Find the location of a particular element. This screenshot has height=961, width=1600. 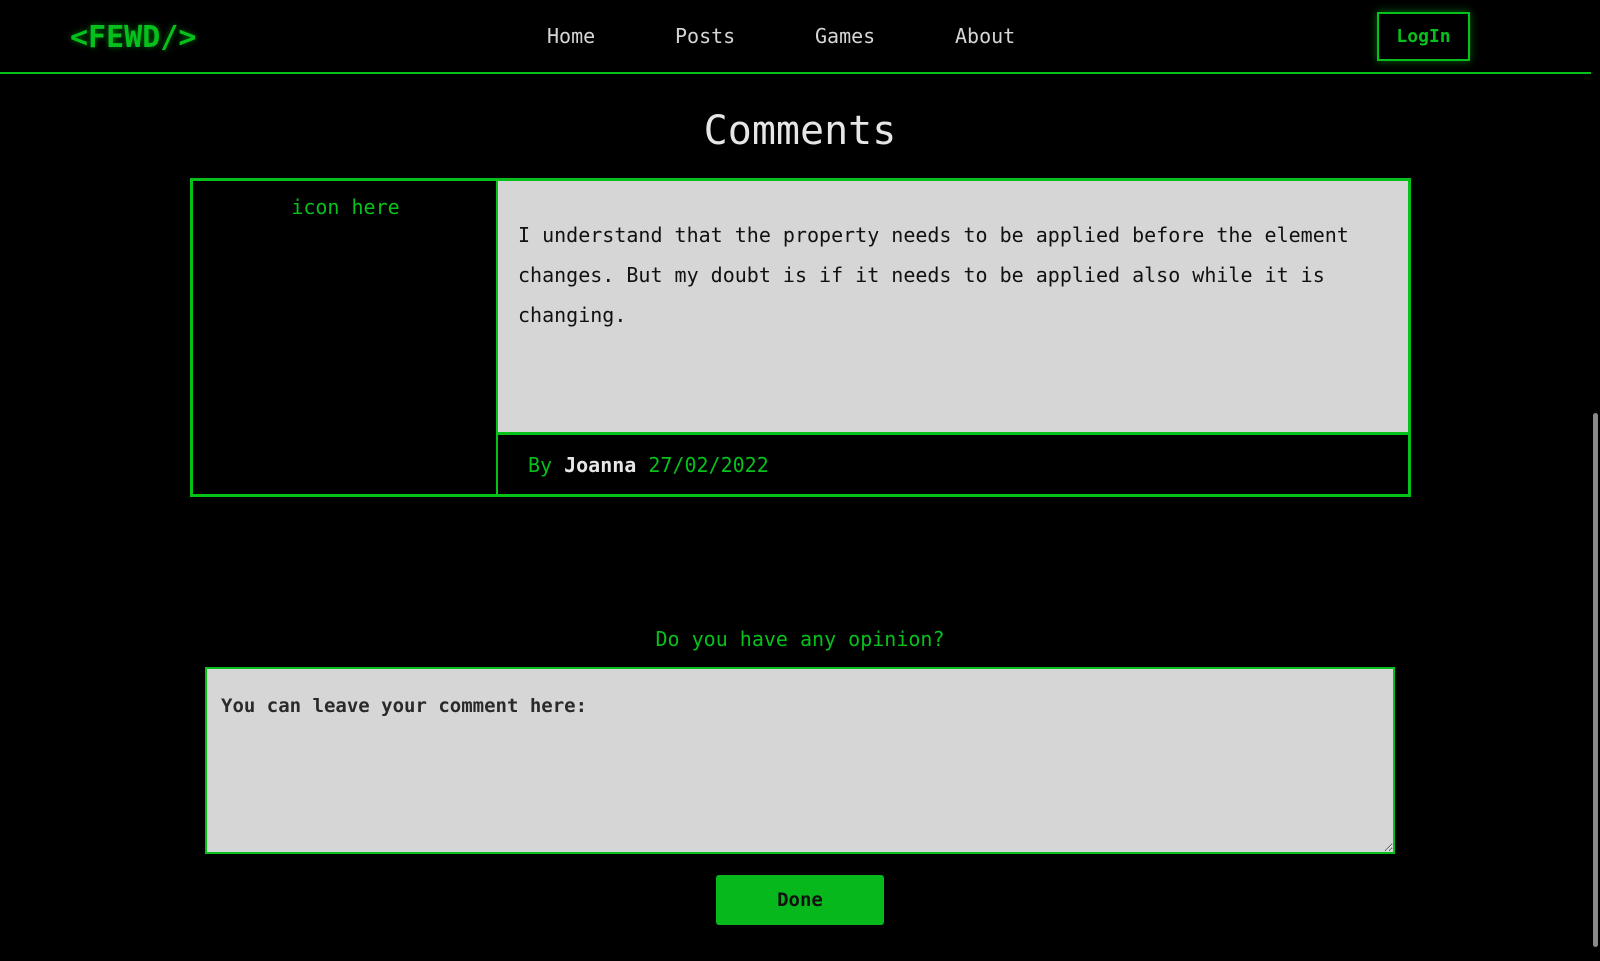

nav-games-link: Games is located at coordinates (845, 36).